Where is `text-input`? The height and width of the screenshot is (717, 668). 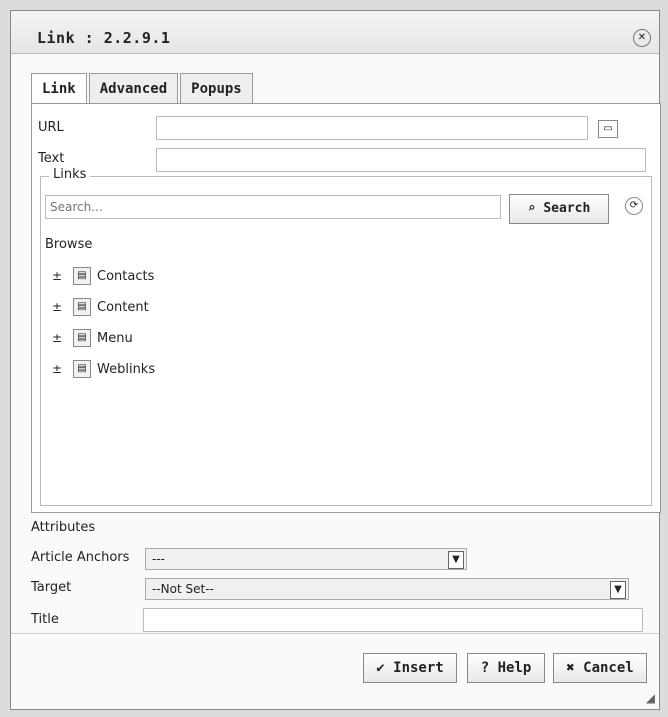 text-input is located at coordinates (401, 160).